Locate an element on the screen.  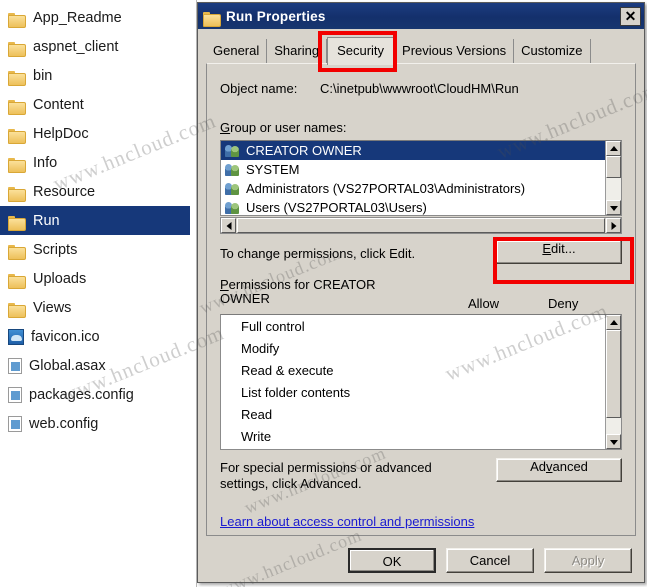
permissions-vertical-scrollbar is located at coordinates (613, 382).